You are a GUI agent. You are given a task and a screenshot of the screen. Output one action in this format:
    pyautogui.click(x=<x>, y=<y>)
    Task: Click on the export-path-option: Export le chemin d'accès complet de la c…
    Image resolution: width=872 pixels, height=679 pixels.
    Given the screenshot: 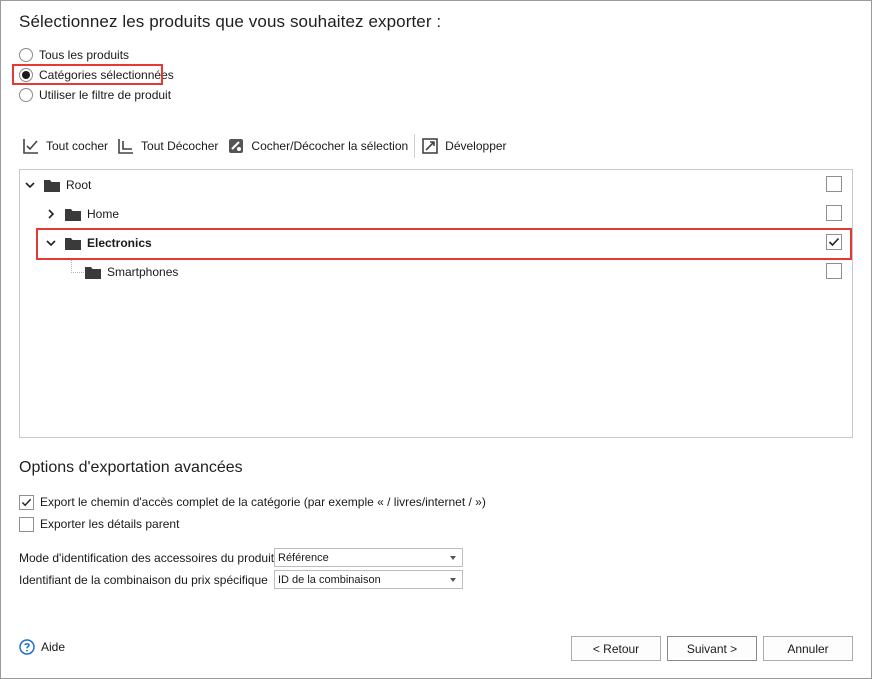 What is the action you would take?
    pyautogui.click(x=252, y=502)
    